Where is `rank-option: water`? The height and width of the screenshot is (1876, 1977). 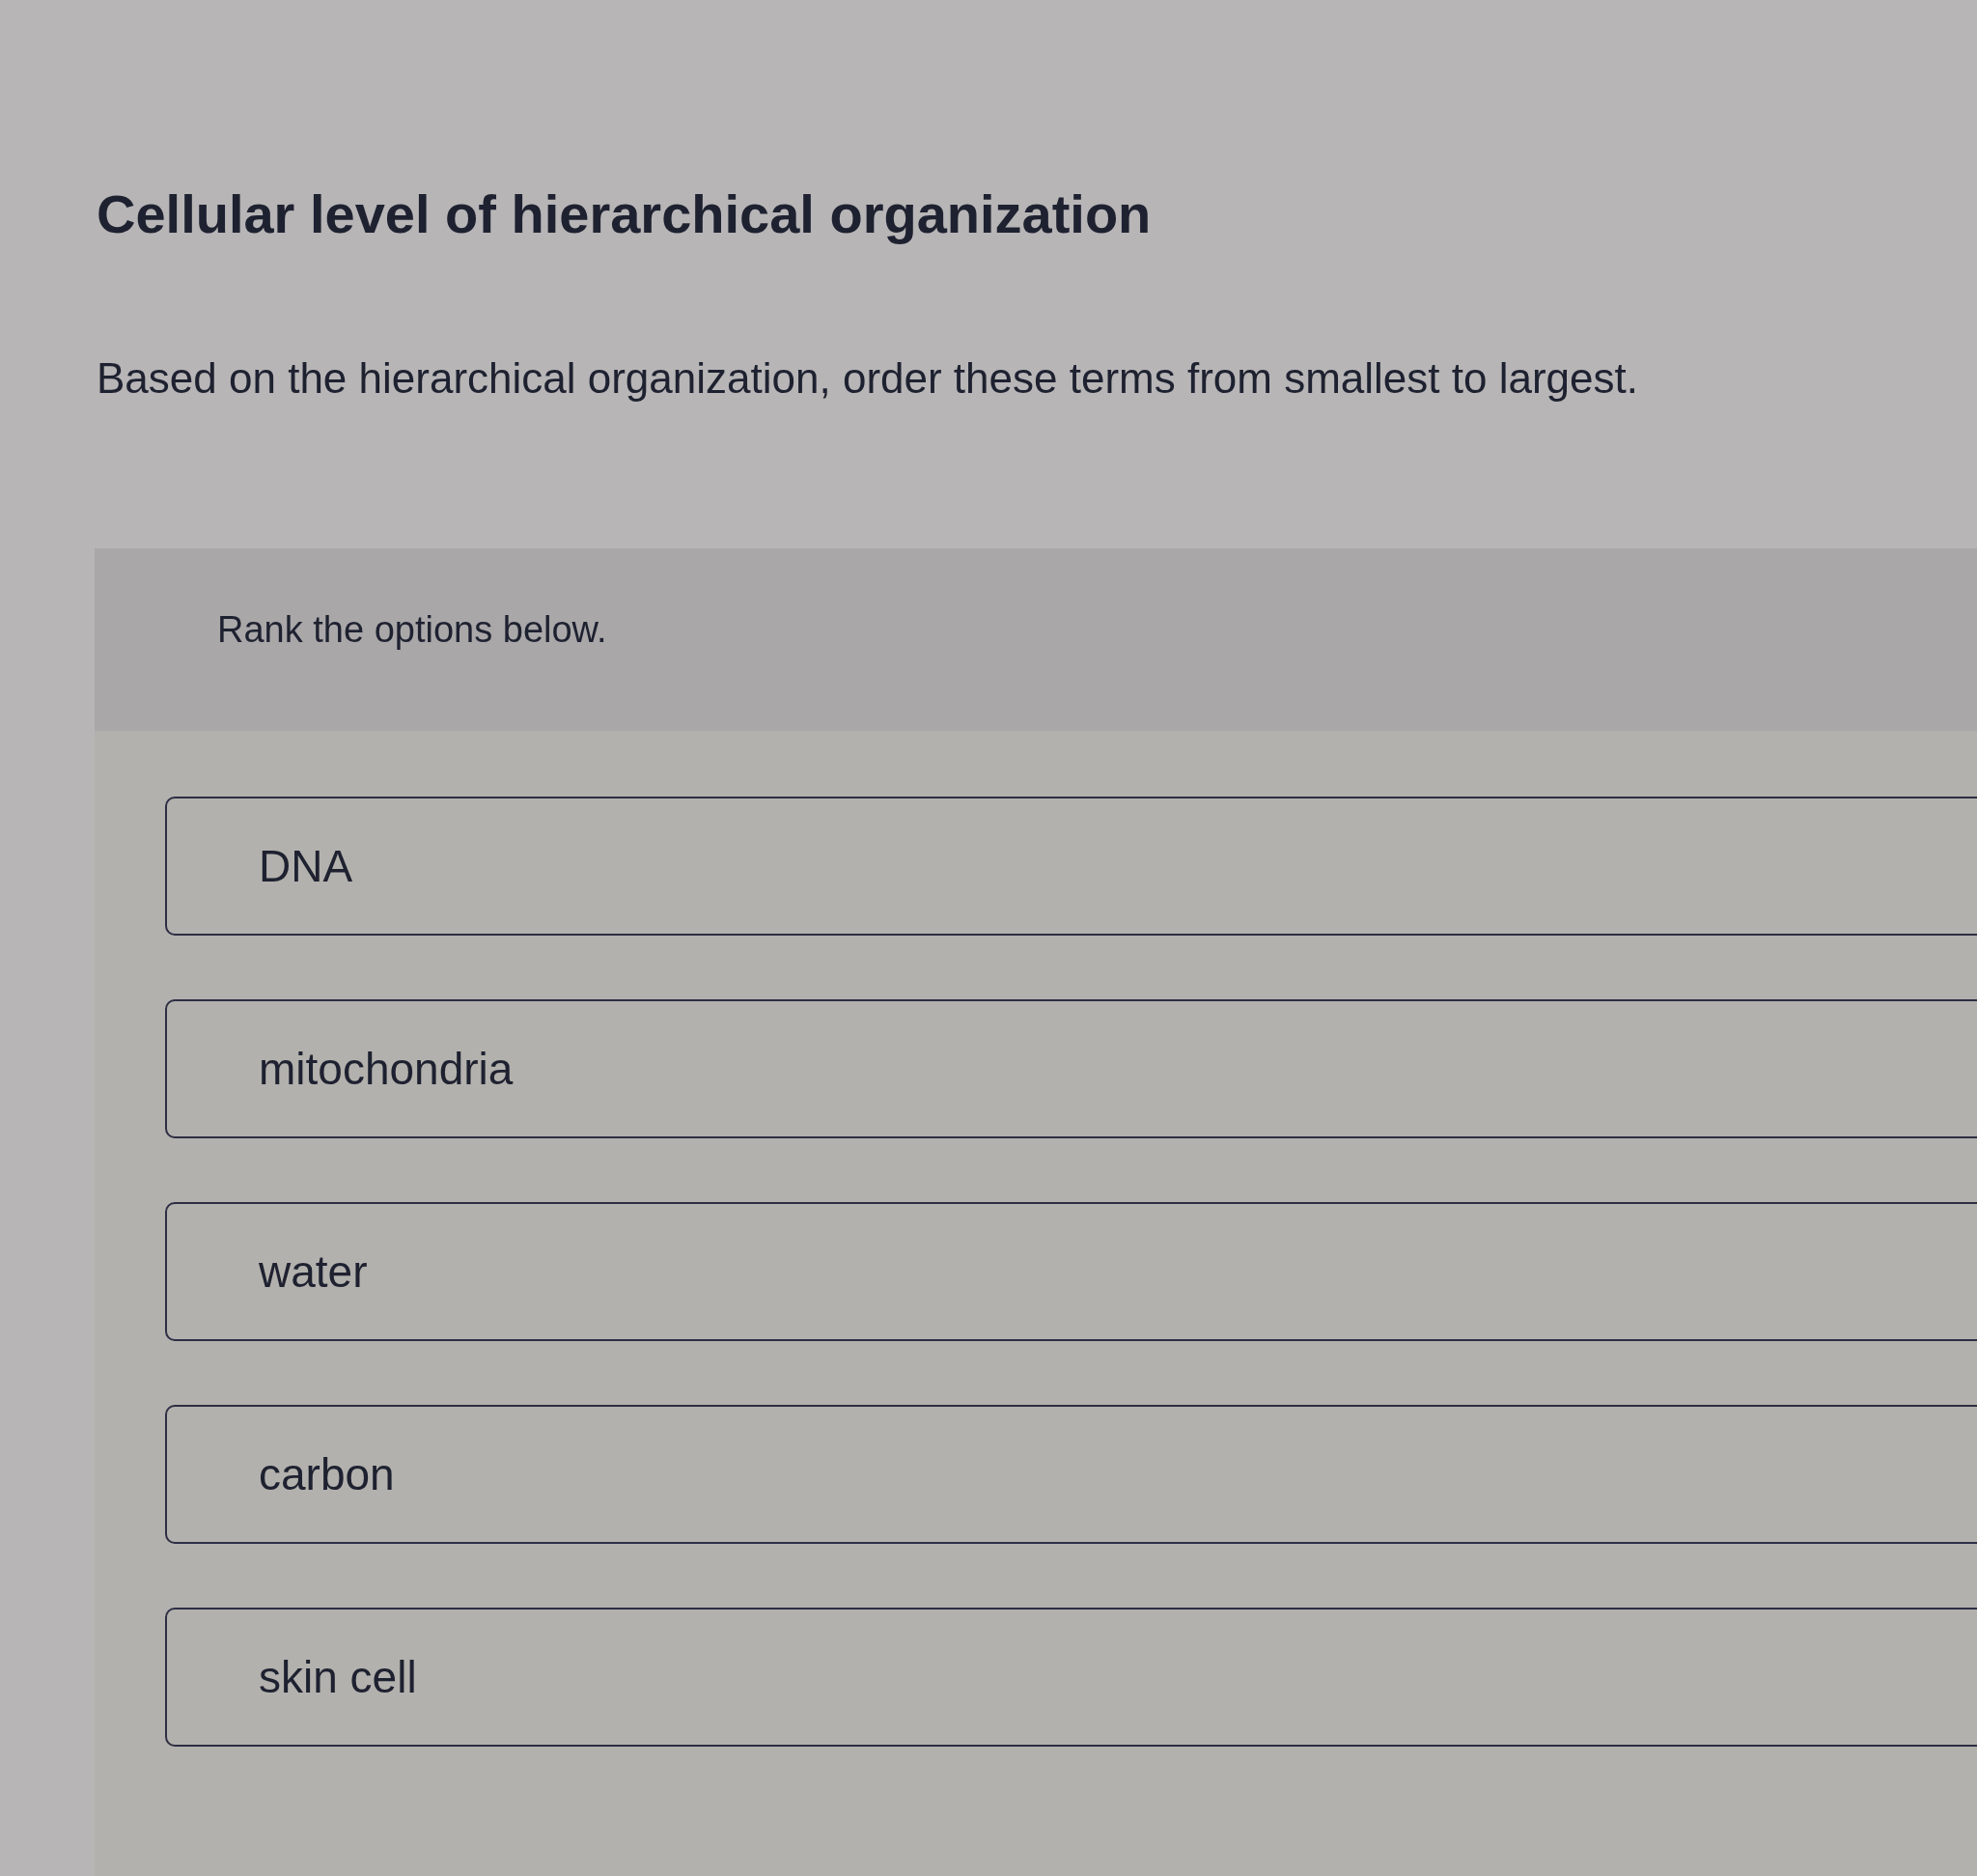
rank-option: water is located at coordinates (1071, 1271).